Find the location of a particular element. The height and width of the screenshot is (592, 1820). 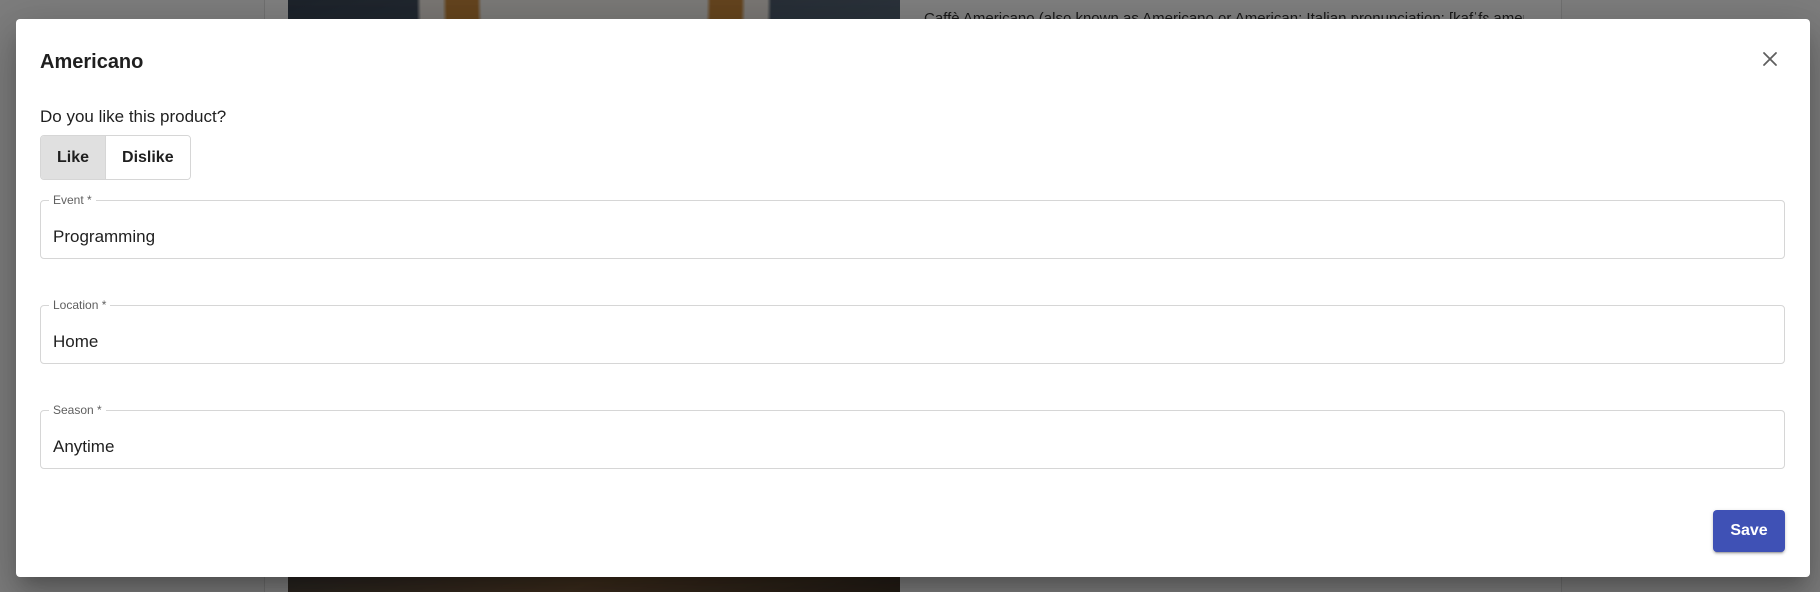

location-field: Location * is located at coordinates (912, 331).